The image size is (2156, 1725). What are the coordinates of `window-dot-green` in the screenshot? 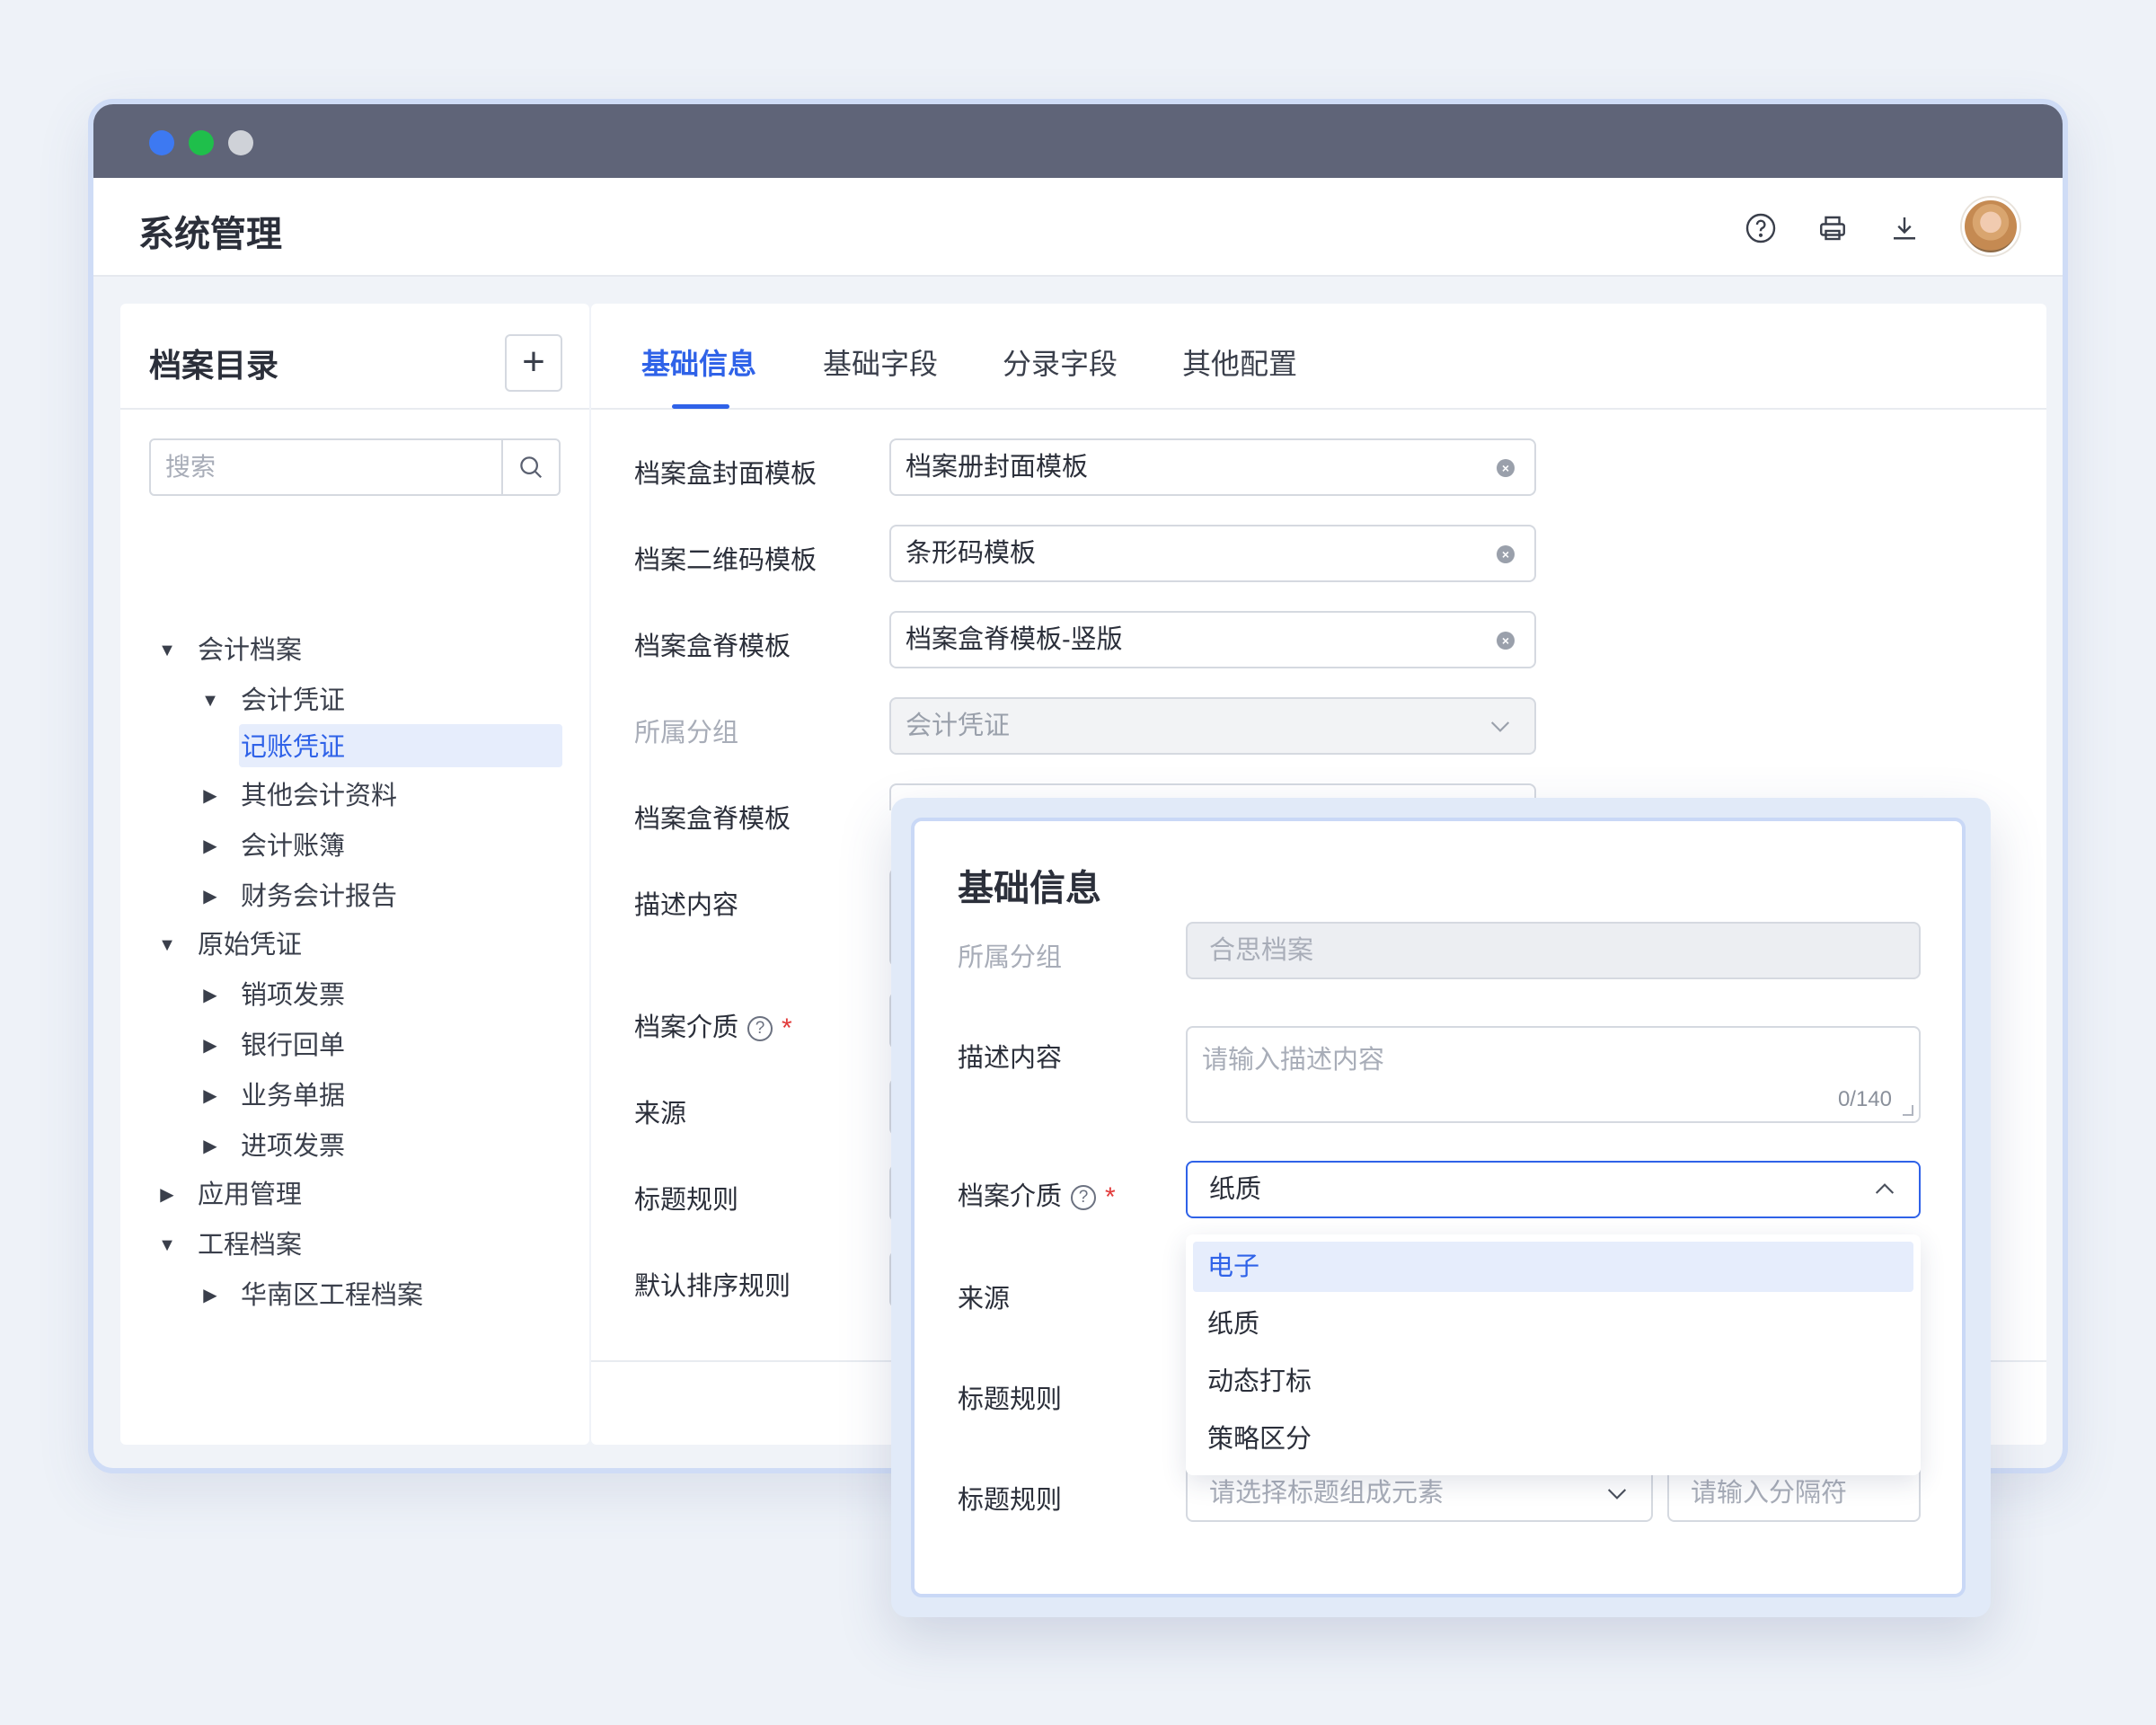 It's located at (201, 142).